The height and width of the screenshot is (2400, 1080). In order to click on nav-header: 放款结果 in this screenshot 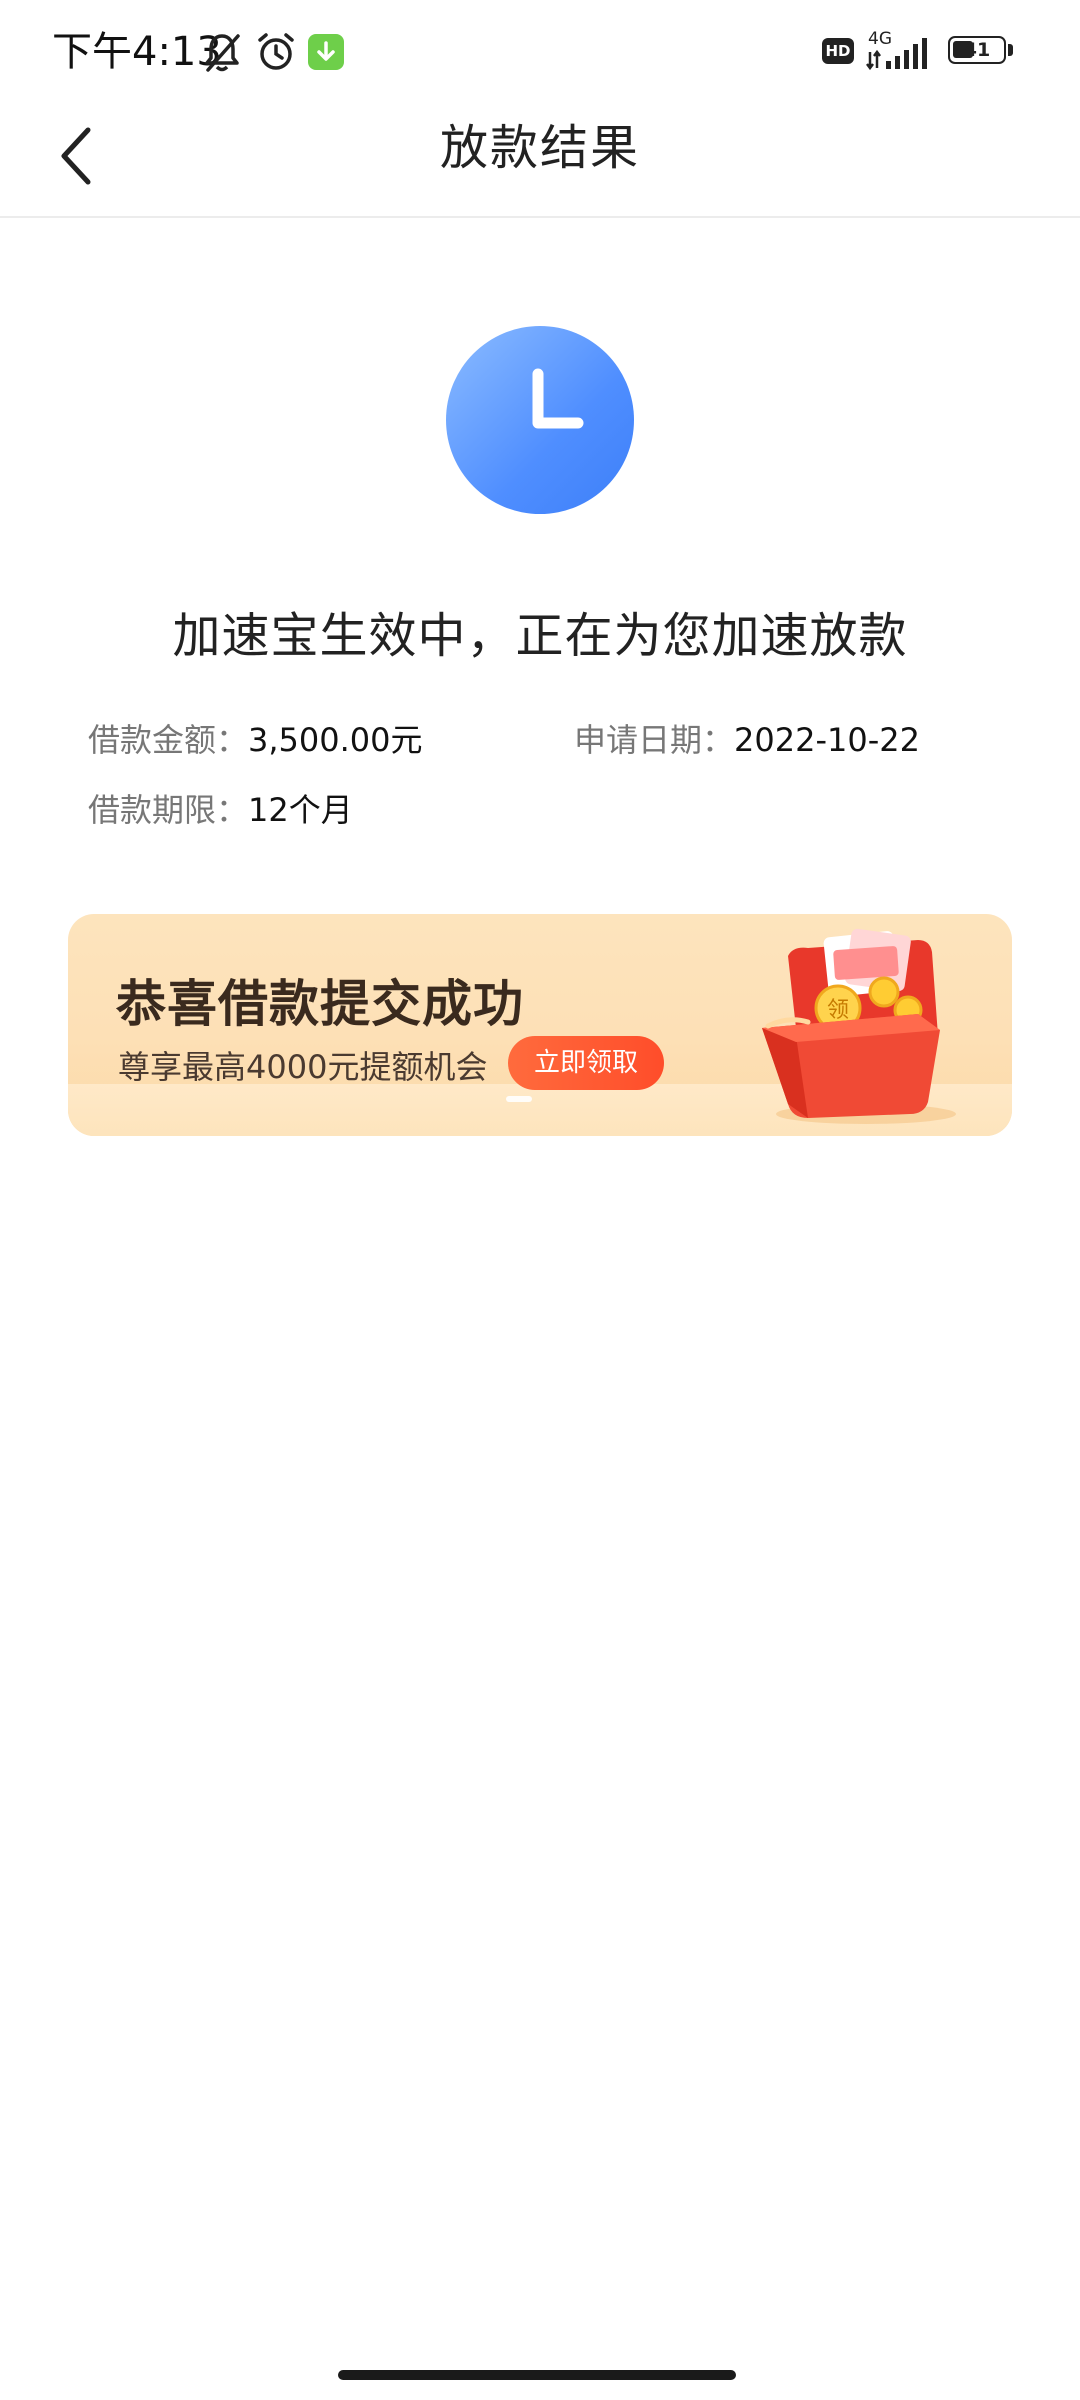, I will do `click(540, 159)`.